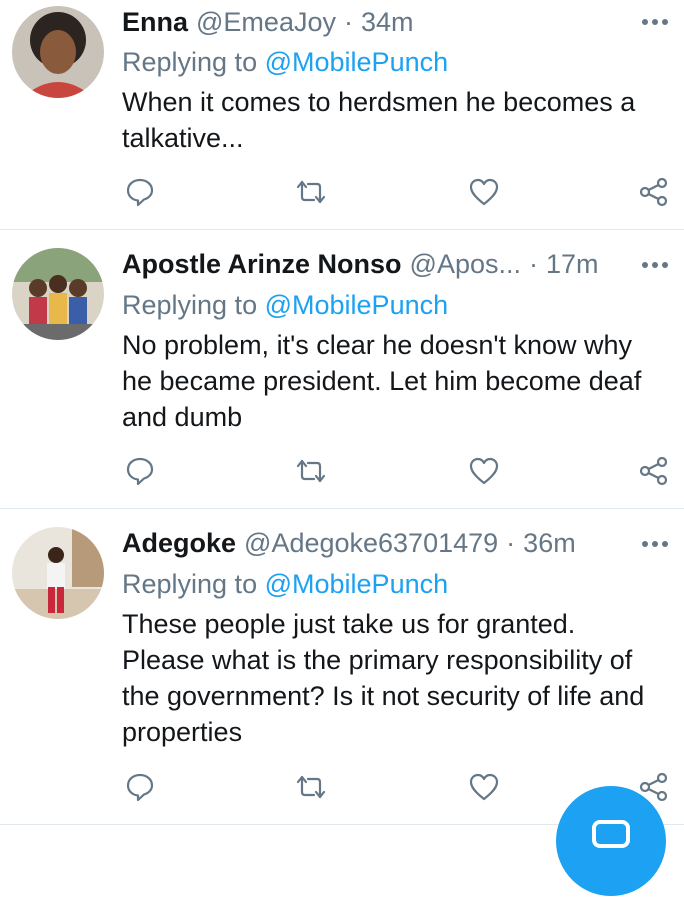 This screenshot has width=684, height=901. What do you see at coordinates (262, 264) in the screenshot?
I see `display-name: Apostle Arinze Nonso` at bounding box center [262, 264].